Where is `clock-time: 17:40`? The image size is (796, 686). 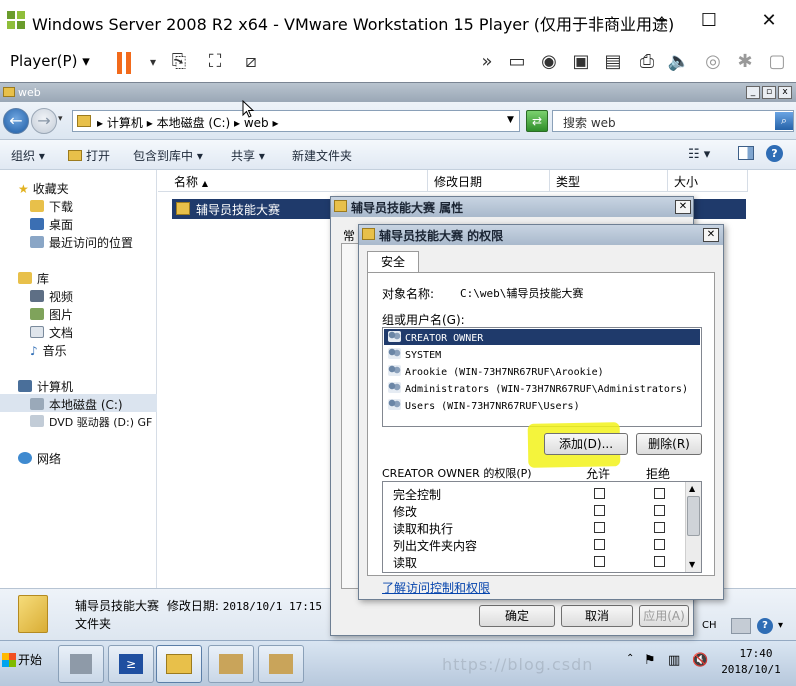
clock-time: 17:40 is located at coordinates (756, 653).